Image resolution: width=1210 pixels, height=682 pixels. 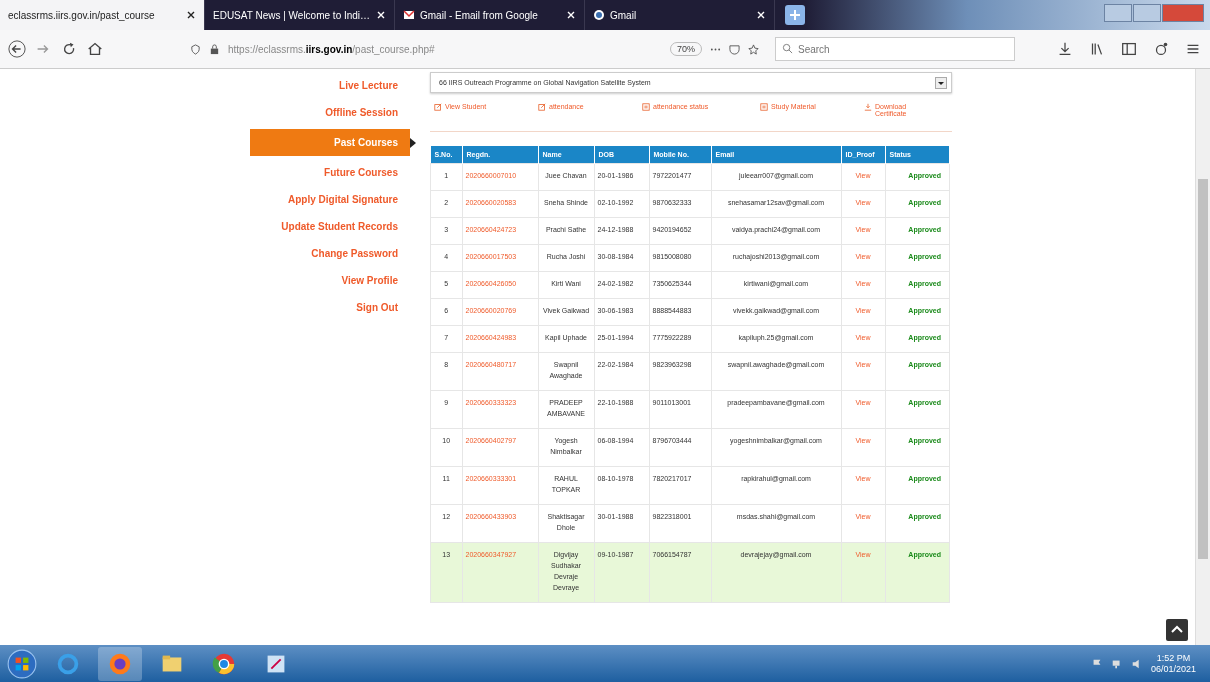 What do you see at coordinates (191, 15) in the screenshot?
I see `close-icon` at bounding box center [191, 15].